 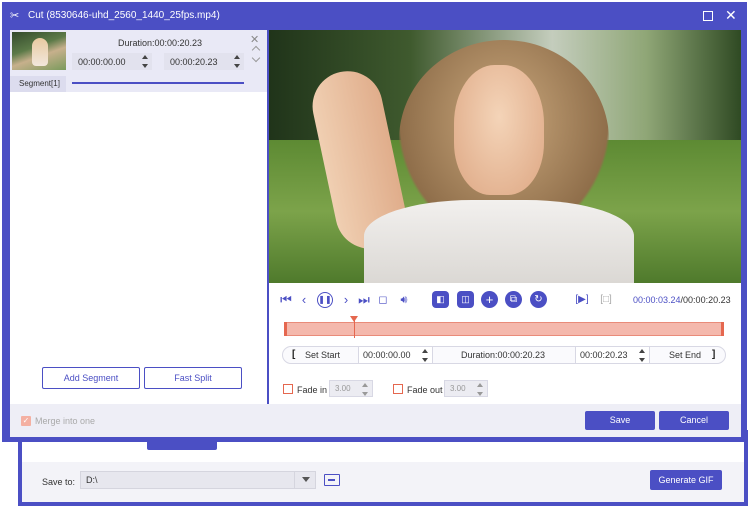 What do you see at coordinates (26, 421) in the screenshot?
I see `merge-checkbox: ✓` at bounding box center [26, 421].